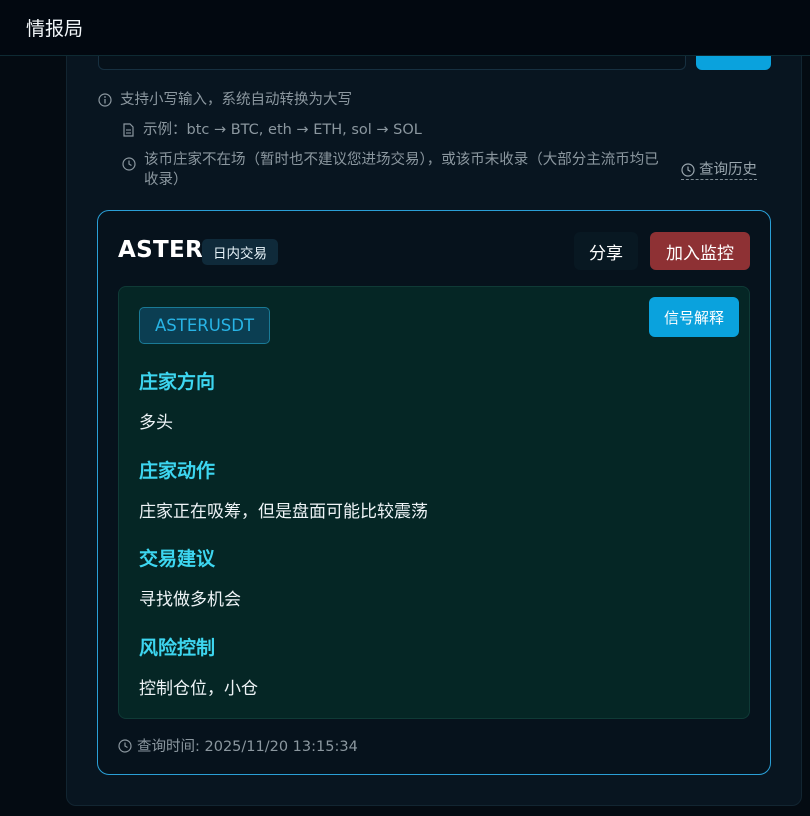 The image size is (810, 816). What do you see at coordinates (700, 251) in the screenshot?
I see `add-monitor-button: 加入监控` at bounding box center [700, 251].